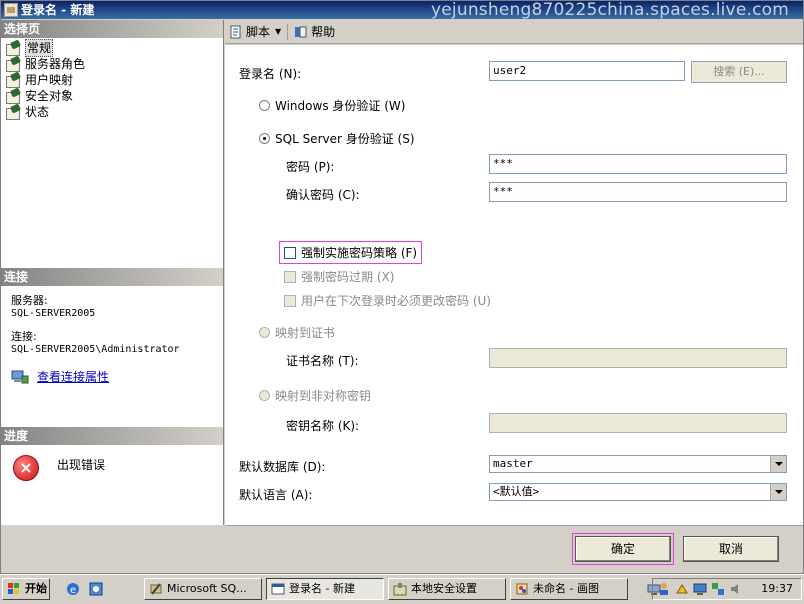 The image size is (804, 604). I want to click on page-item-status: 状态, so click(114, 112).